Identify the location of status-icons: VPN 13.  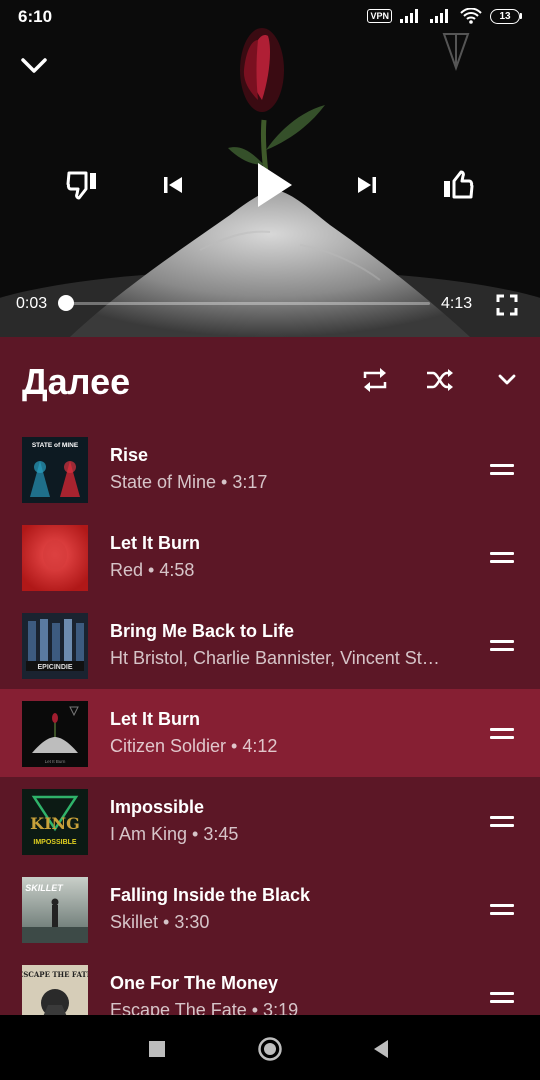
(444, 16).